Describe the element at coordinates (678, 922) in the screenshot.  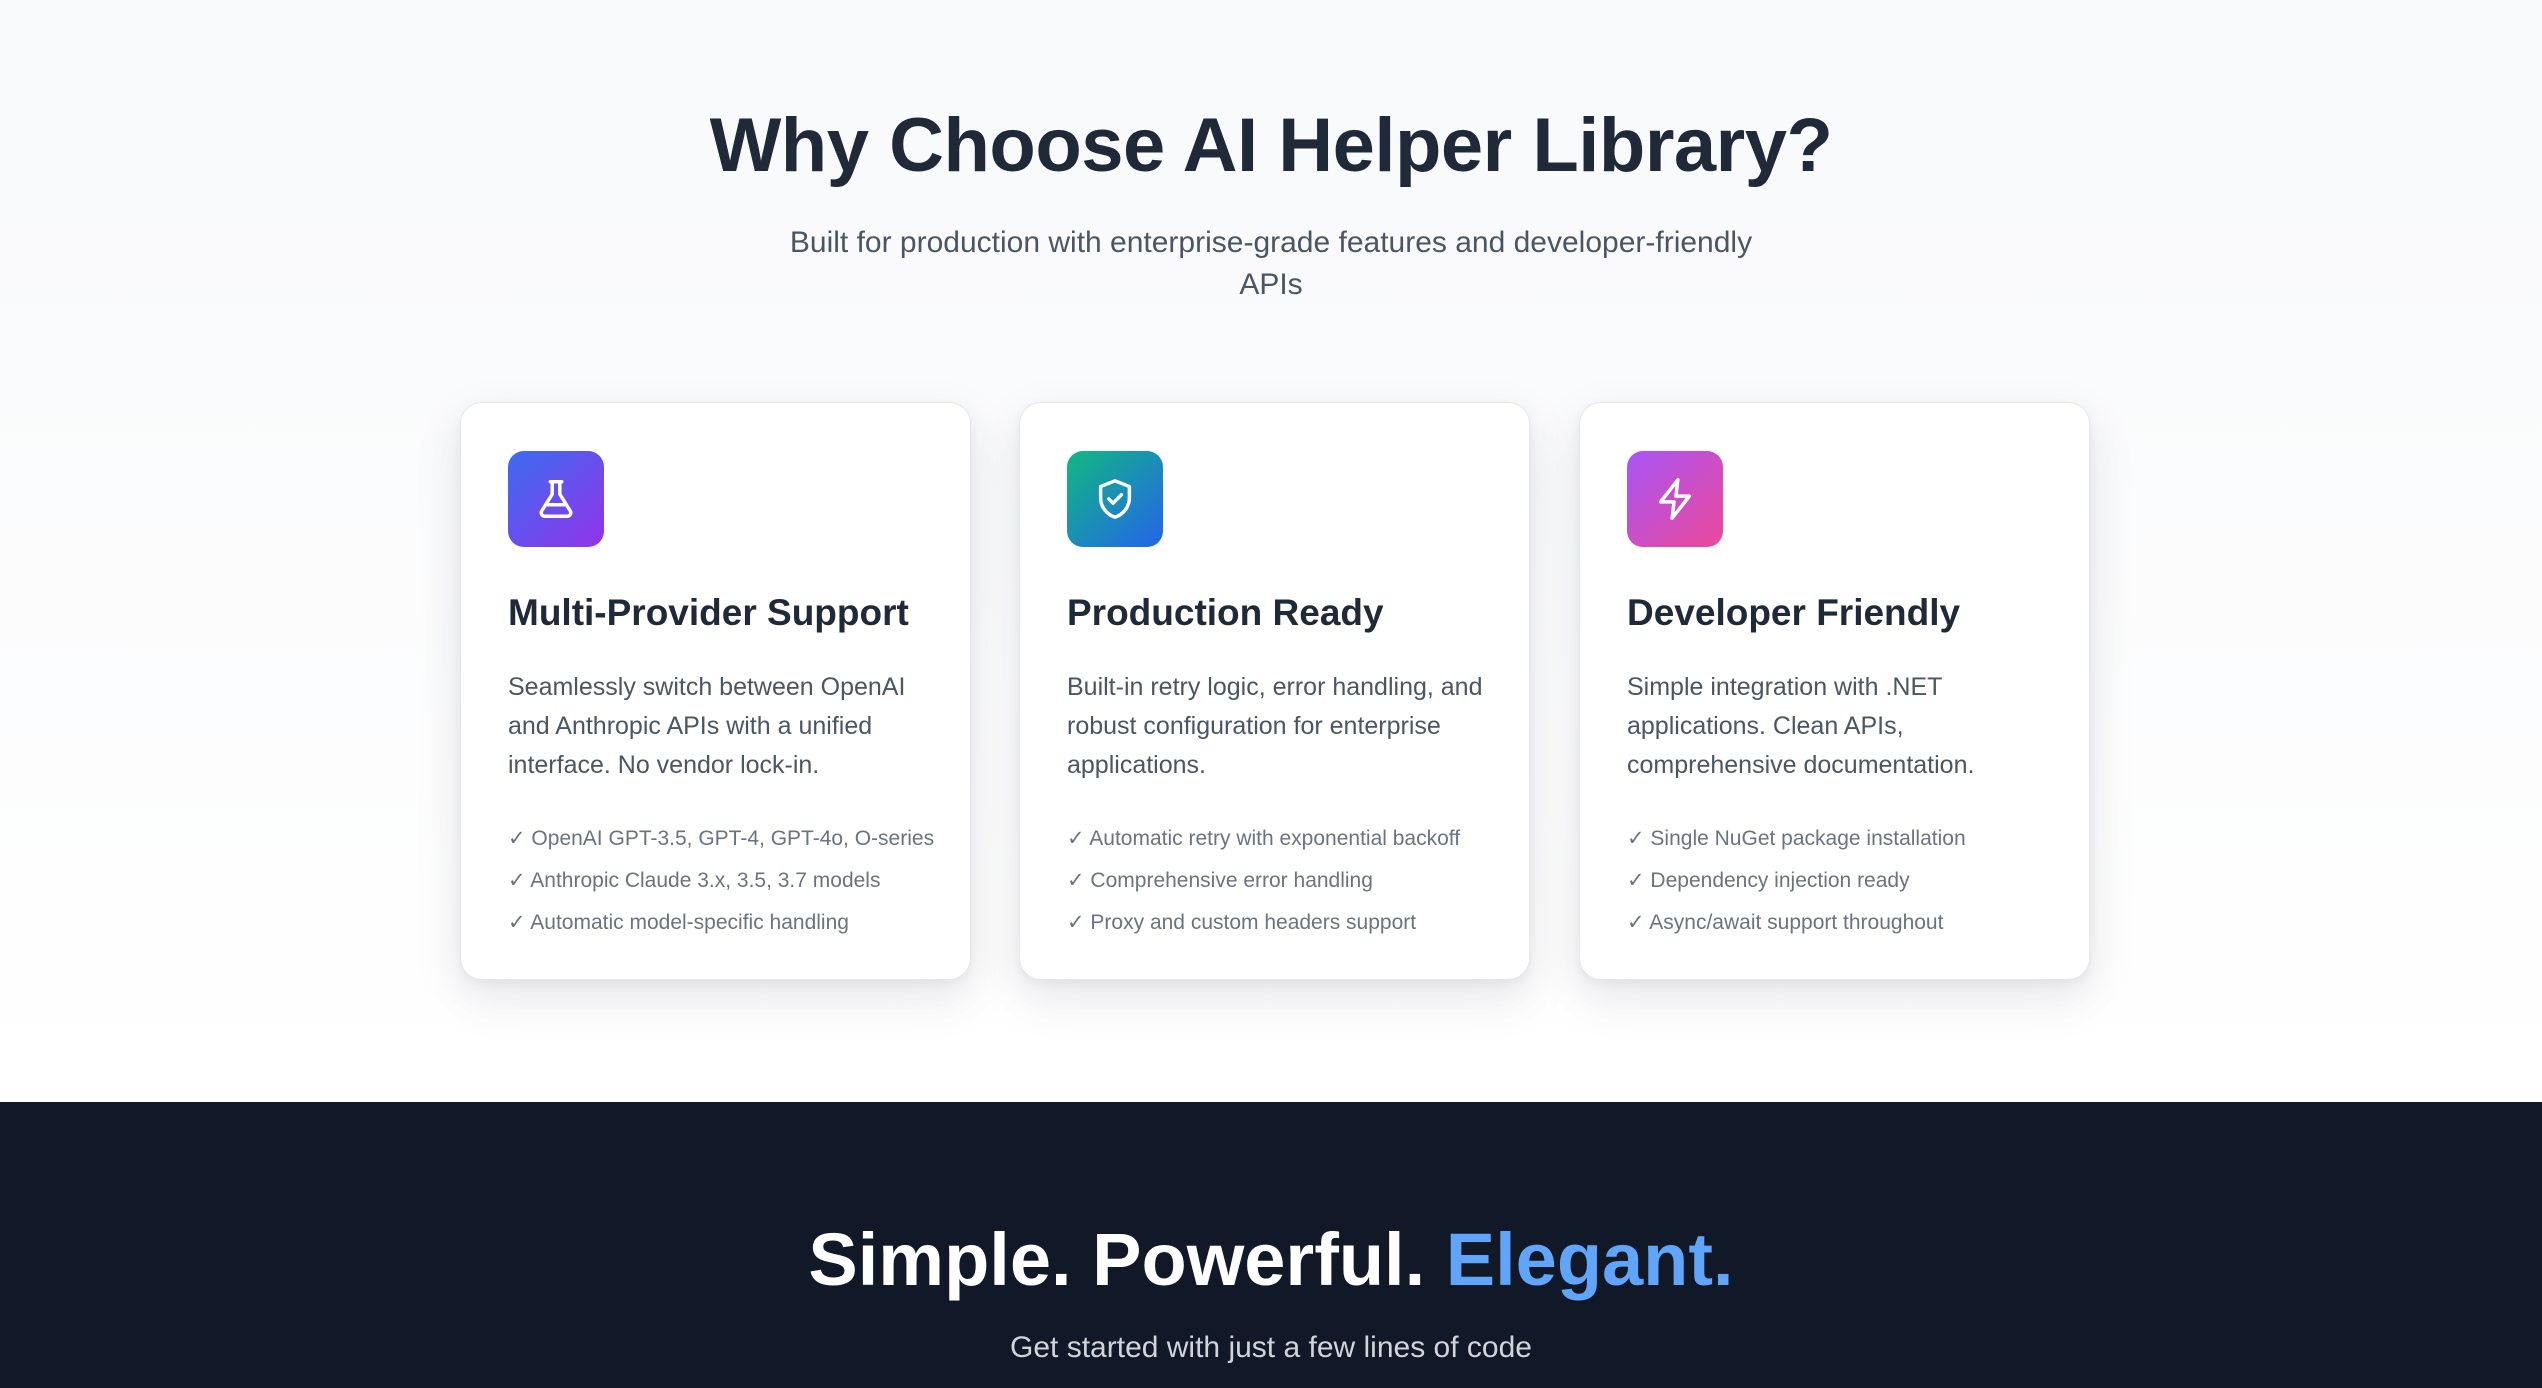
I see `list-item: ✓ Automatic model-specific handling` at that location.